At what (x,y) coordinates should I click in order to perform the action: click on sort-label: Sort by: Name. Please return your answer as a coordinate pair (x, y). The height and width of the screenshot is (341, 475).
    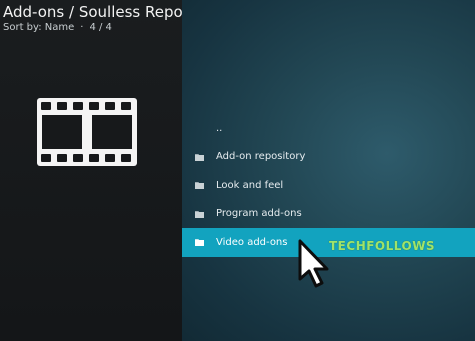
    Looking at the image, I should click on (38, 27).